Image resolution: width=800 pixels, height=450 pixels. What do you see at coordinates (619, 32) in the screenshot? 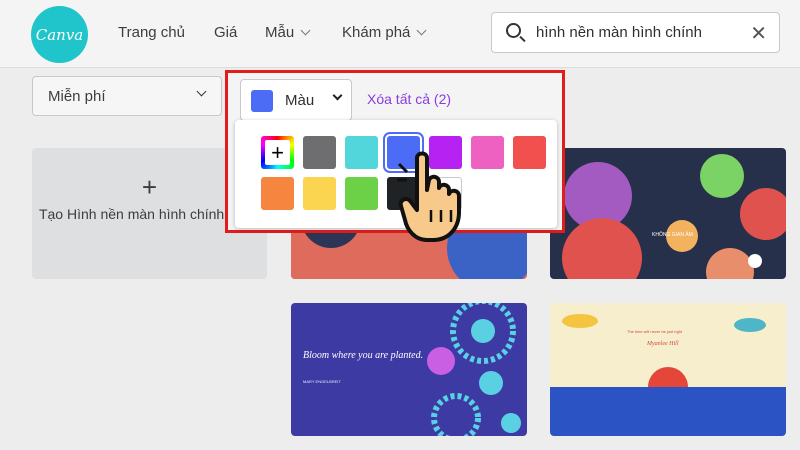
I see `search-value: hình nền màn hình chính` at bounding box center [619, 32].